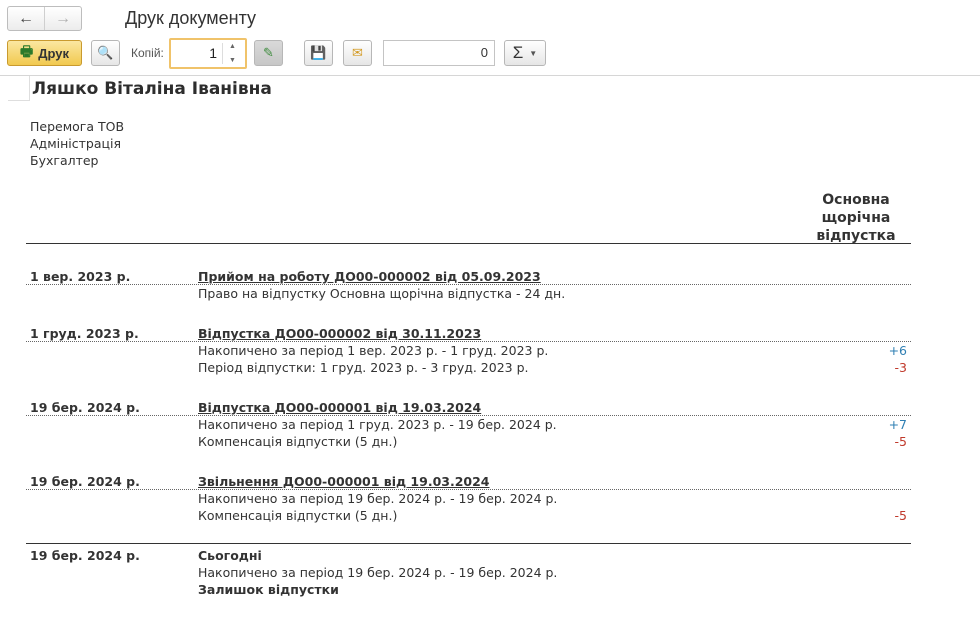 The width and height of the screenshot is (980, 634). What do you see at coordinates (468, 243) in the screenshot?
I see `header-rule` at bounding box center [468, 243].